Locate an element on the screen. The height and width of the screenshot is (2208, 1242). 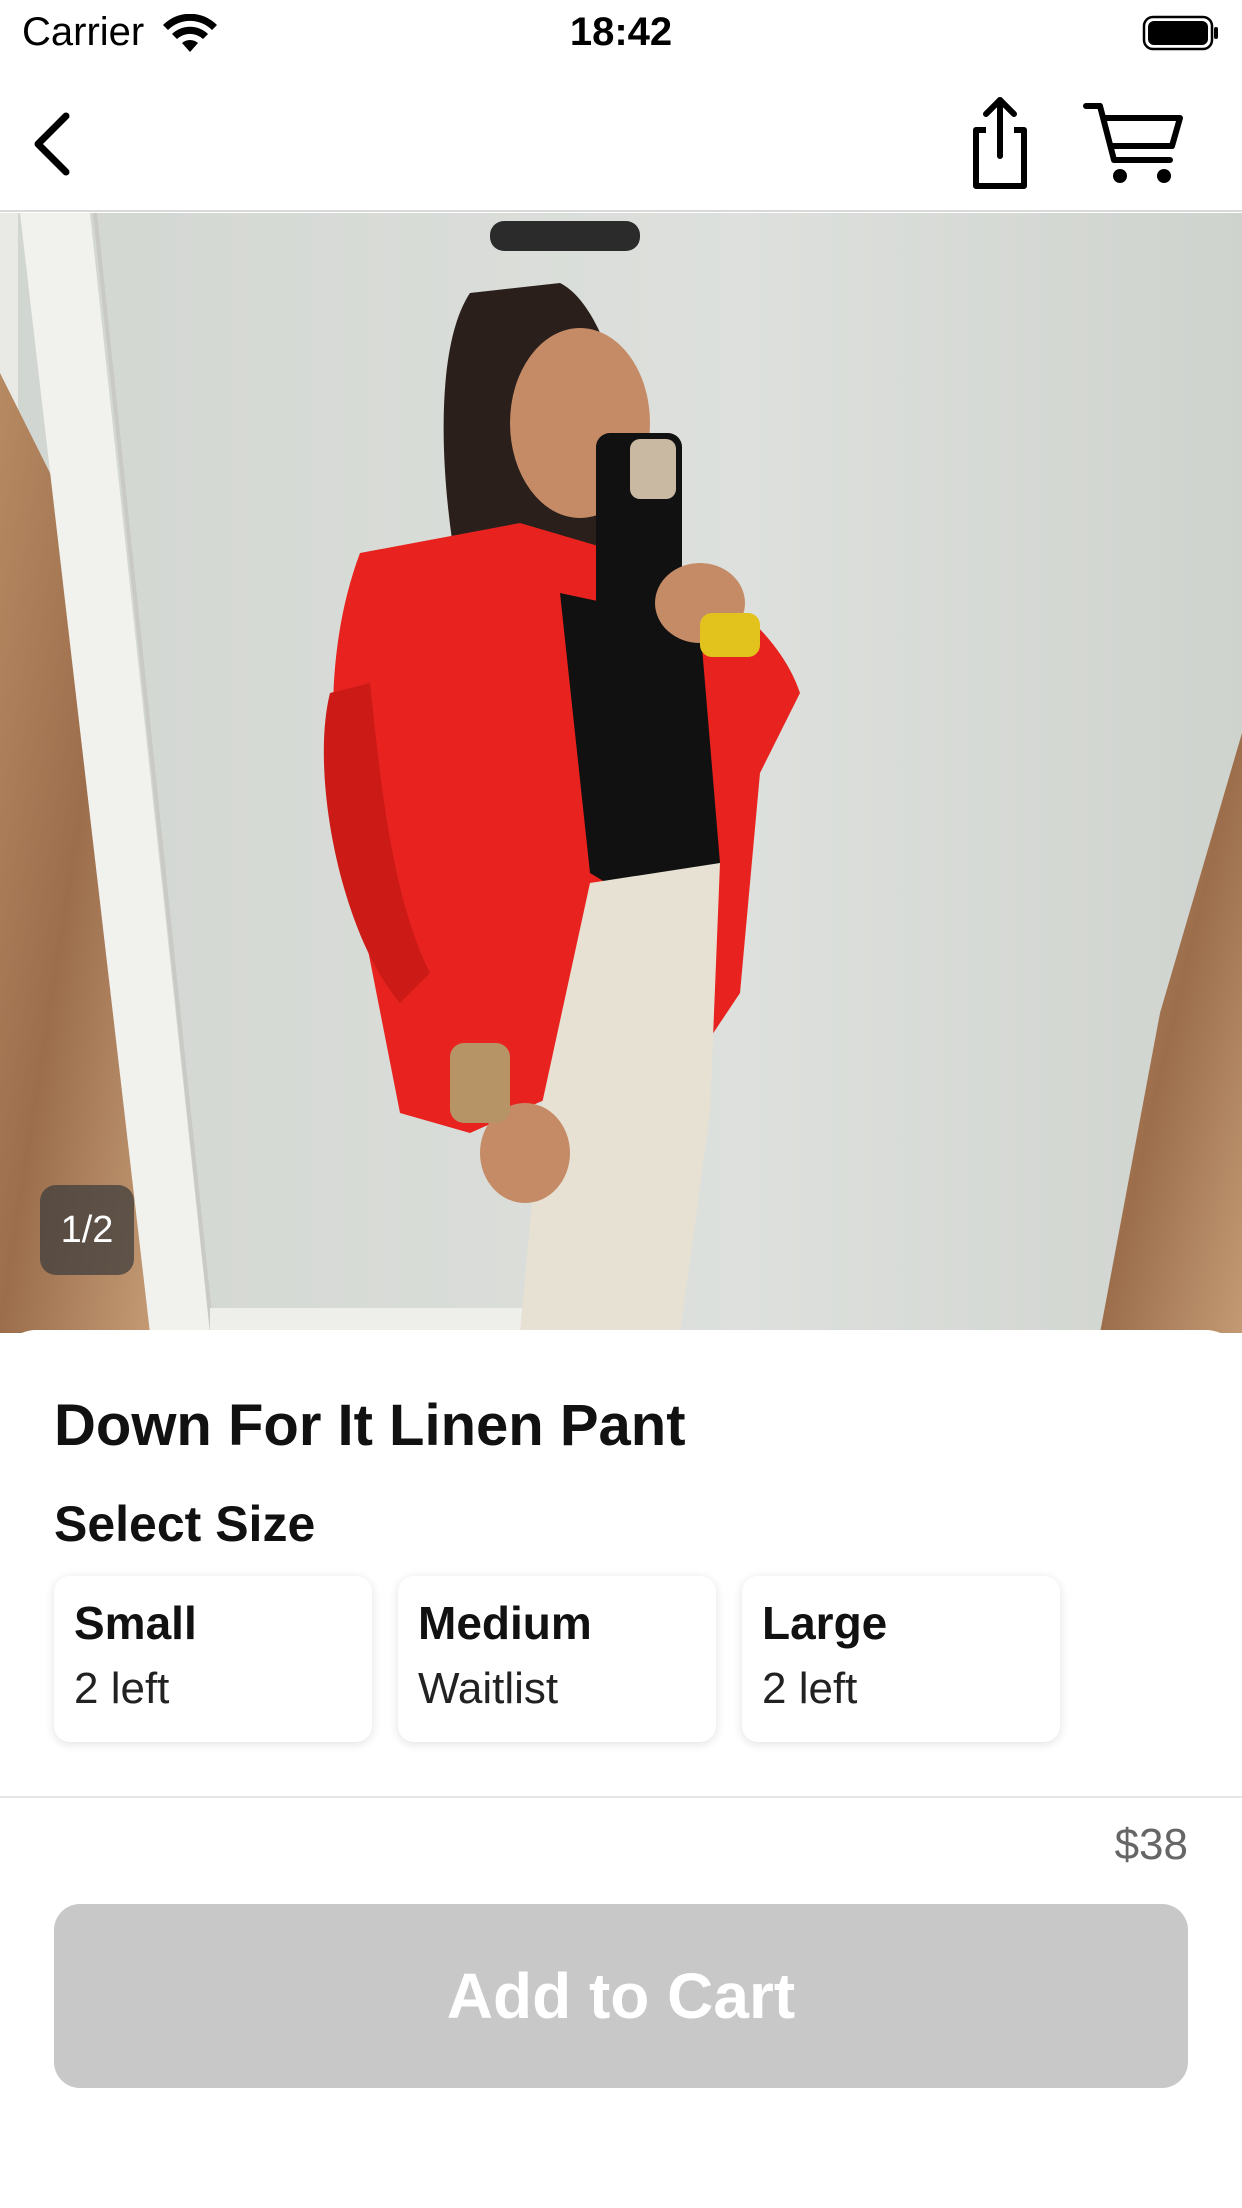
back-chevron-icon is located at coordinates (60, 144).